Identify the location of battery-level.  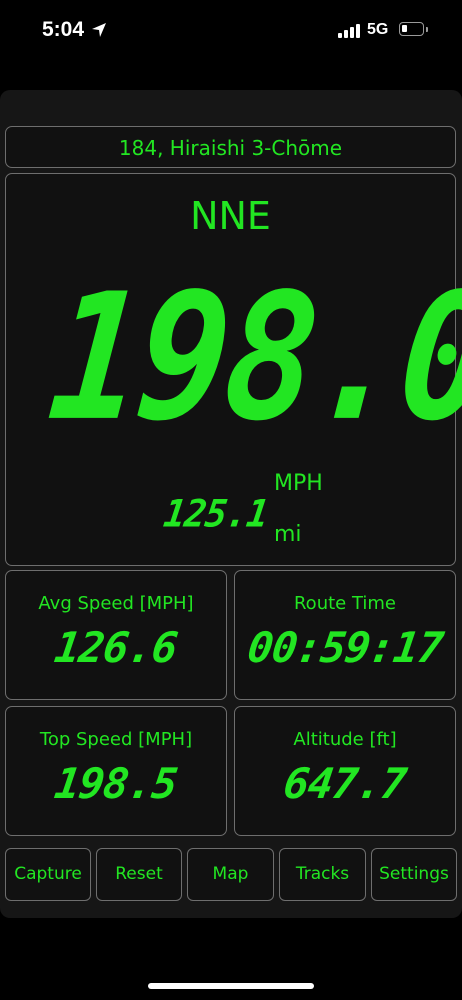
(404, 28).